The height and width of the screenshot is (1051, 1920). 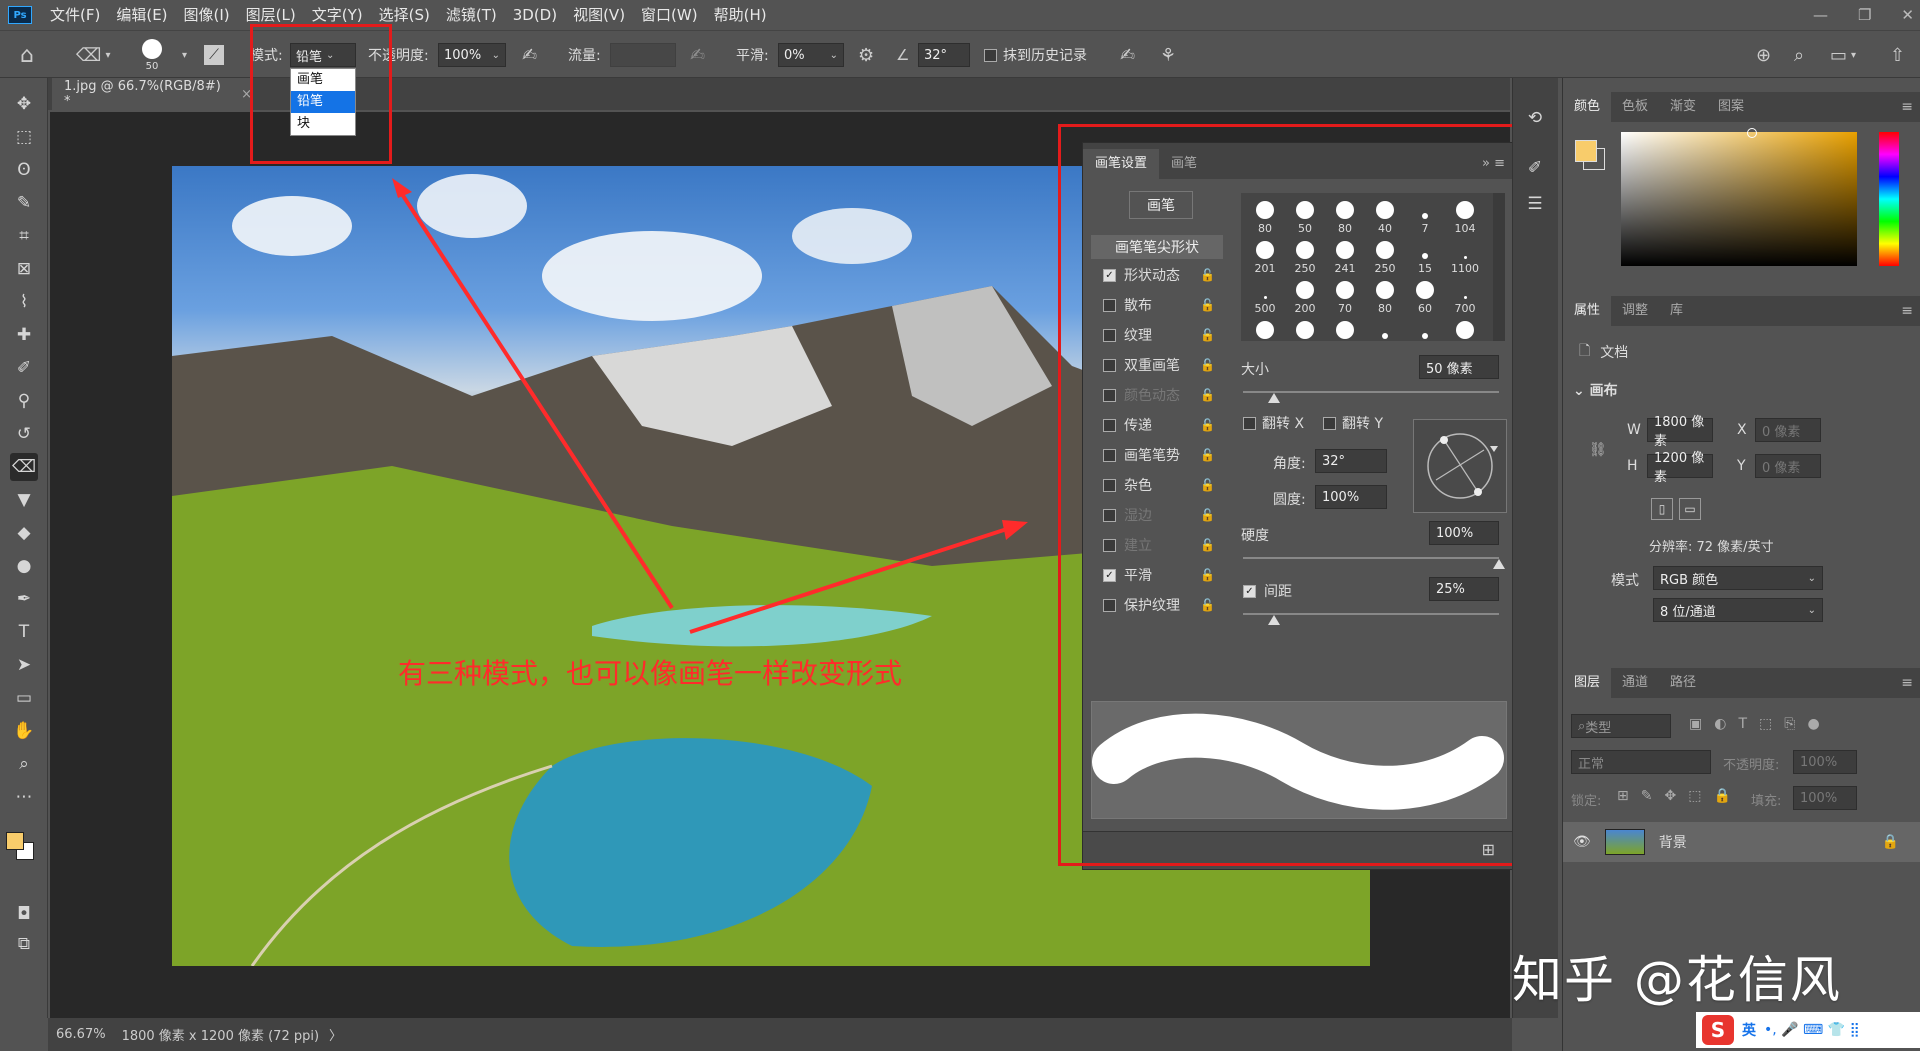 I want to click on x-input: 0 像素, so click(x=1788, y=430).